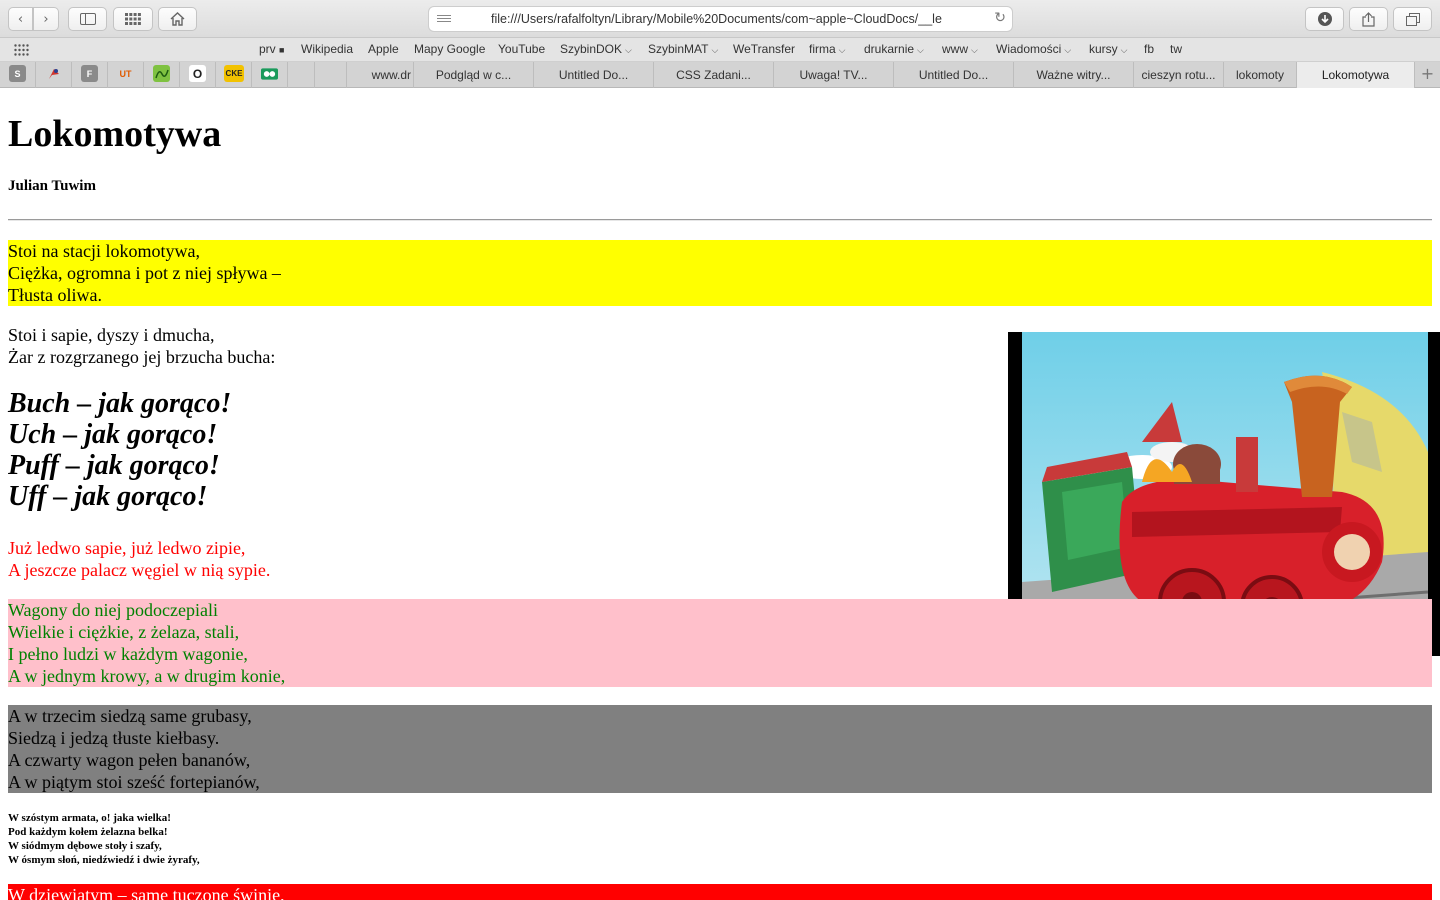 Image resolution: width=1440 pixels, height=900 pixels. I want to click on back-button: ‹, so click(20, 19).